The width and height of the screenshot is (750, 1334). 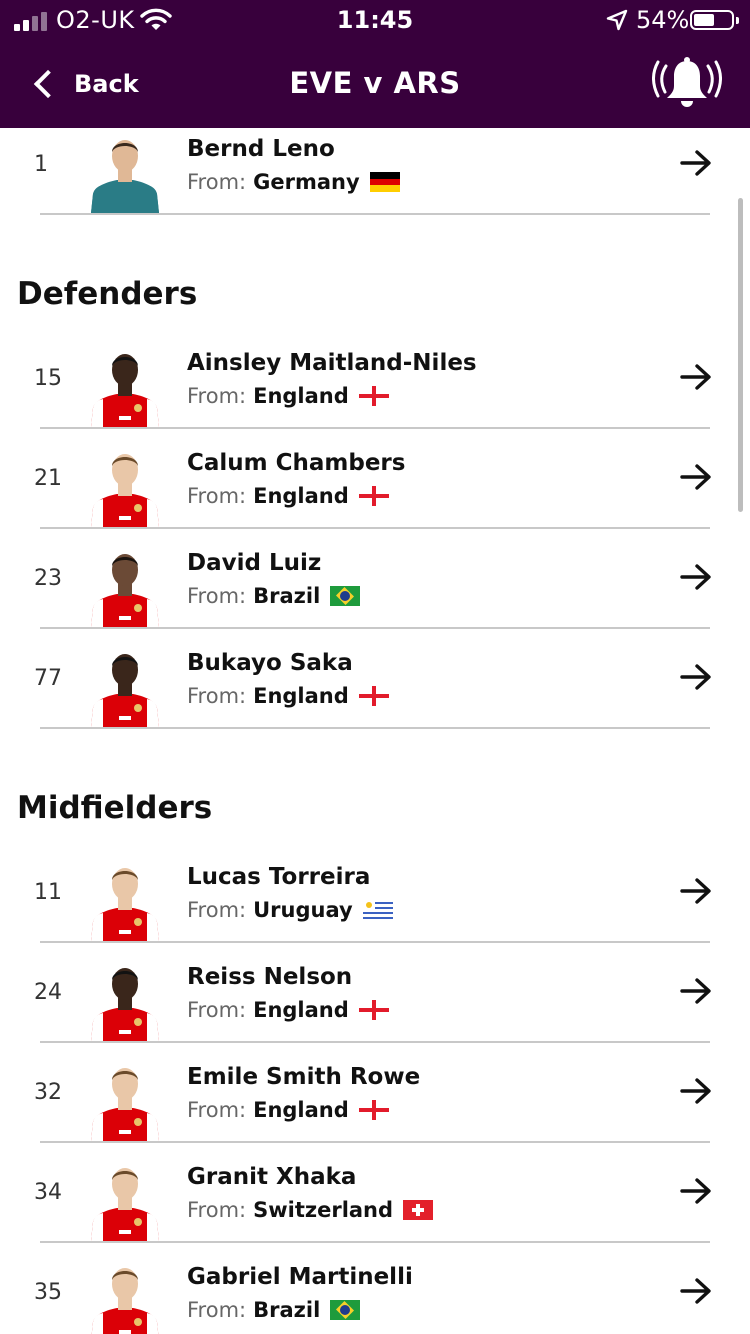 What do you see at coordinates (323, 1210) in the screenshot?
I see `player-country: Switzerland` at bounding box center [323, 1210].